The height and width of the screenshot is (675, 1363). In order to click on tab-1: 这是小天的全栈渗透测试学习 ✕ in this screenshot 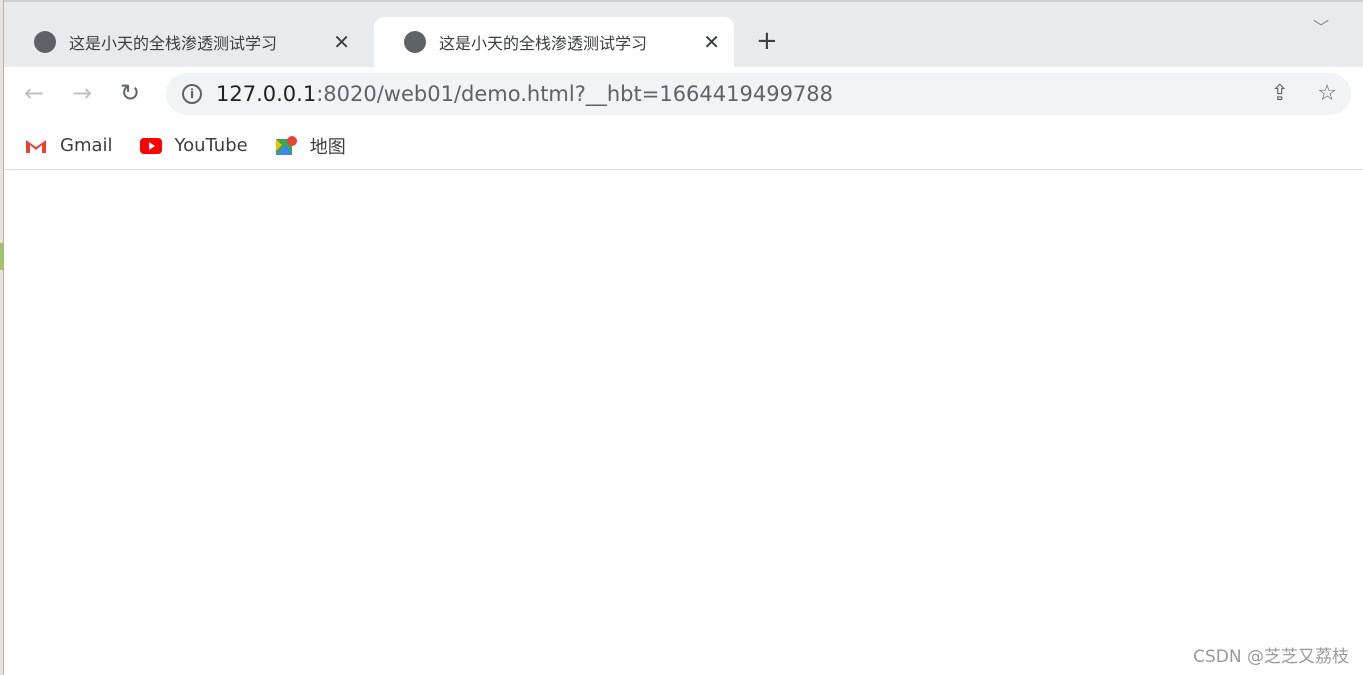, I will do `click(184, 42)`.